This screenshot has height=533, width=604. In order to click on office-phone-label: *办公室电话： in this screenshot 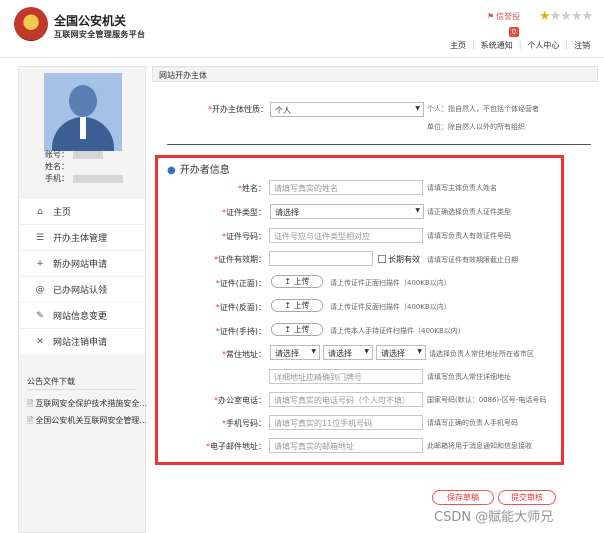, I will do `click(240, 400)`.